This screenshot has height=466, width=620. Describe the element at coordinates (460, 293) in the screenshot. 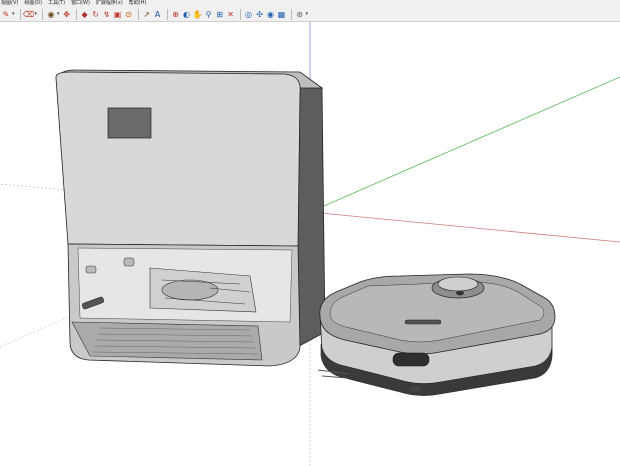

I see `robot-lidar-sensor` at that location.